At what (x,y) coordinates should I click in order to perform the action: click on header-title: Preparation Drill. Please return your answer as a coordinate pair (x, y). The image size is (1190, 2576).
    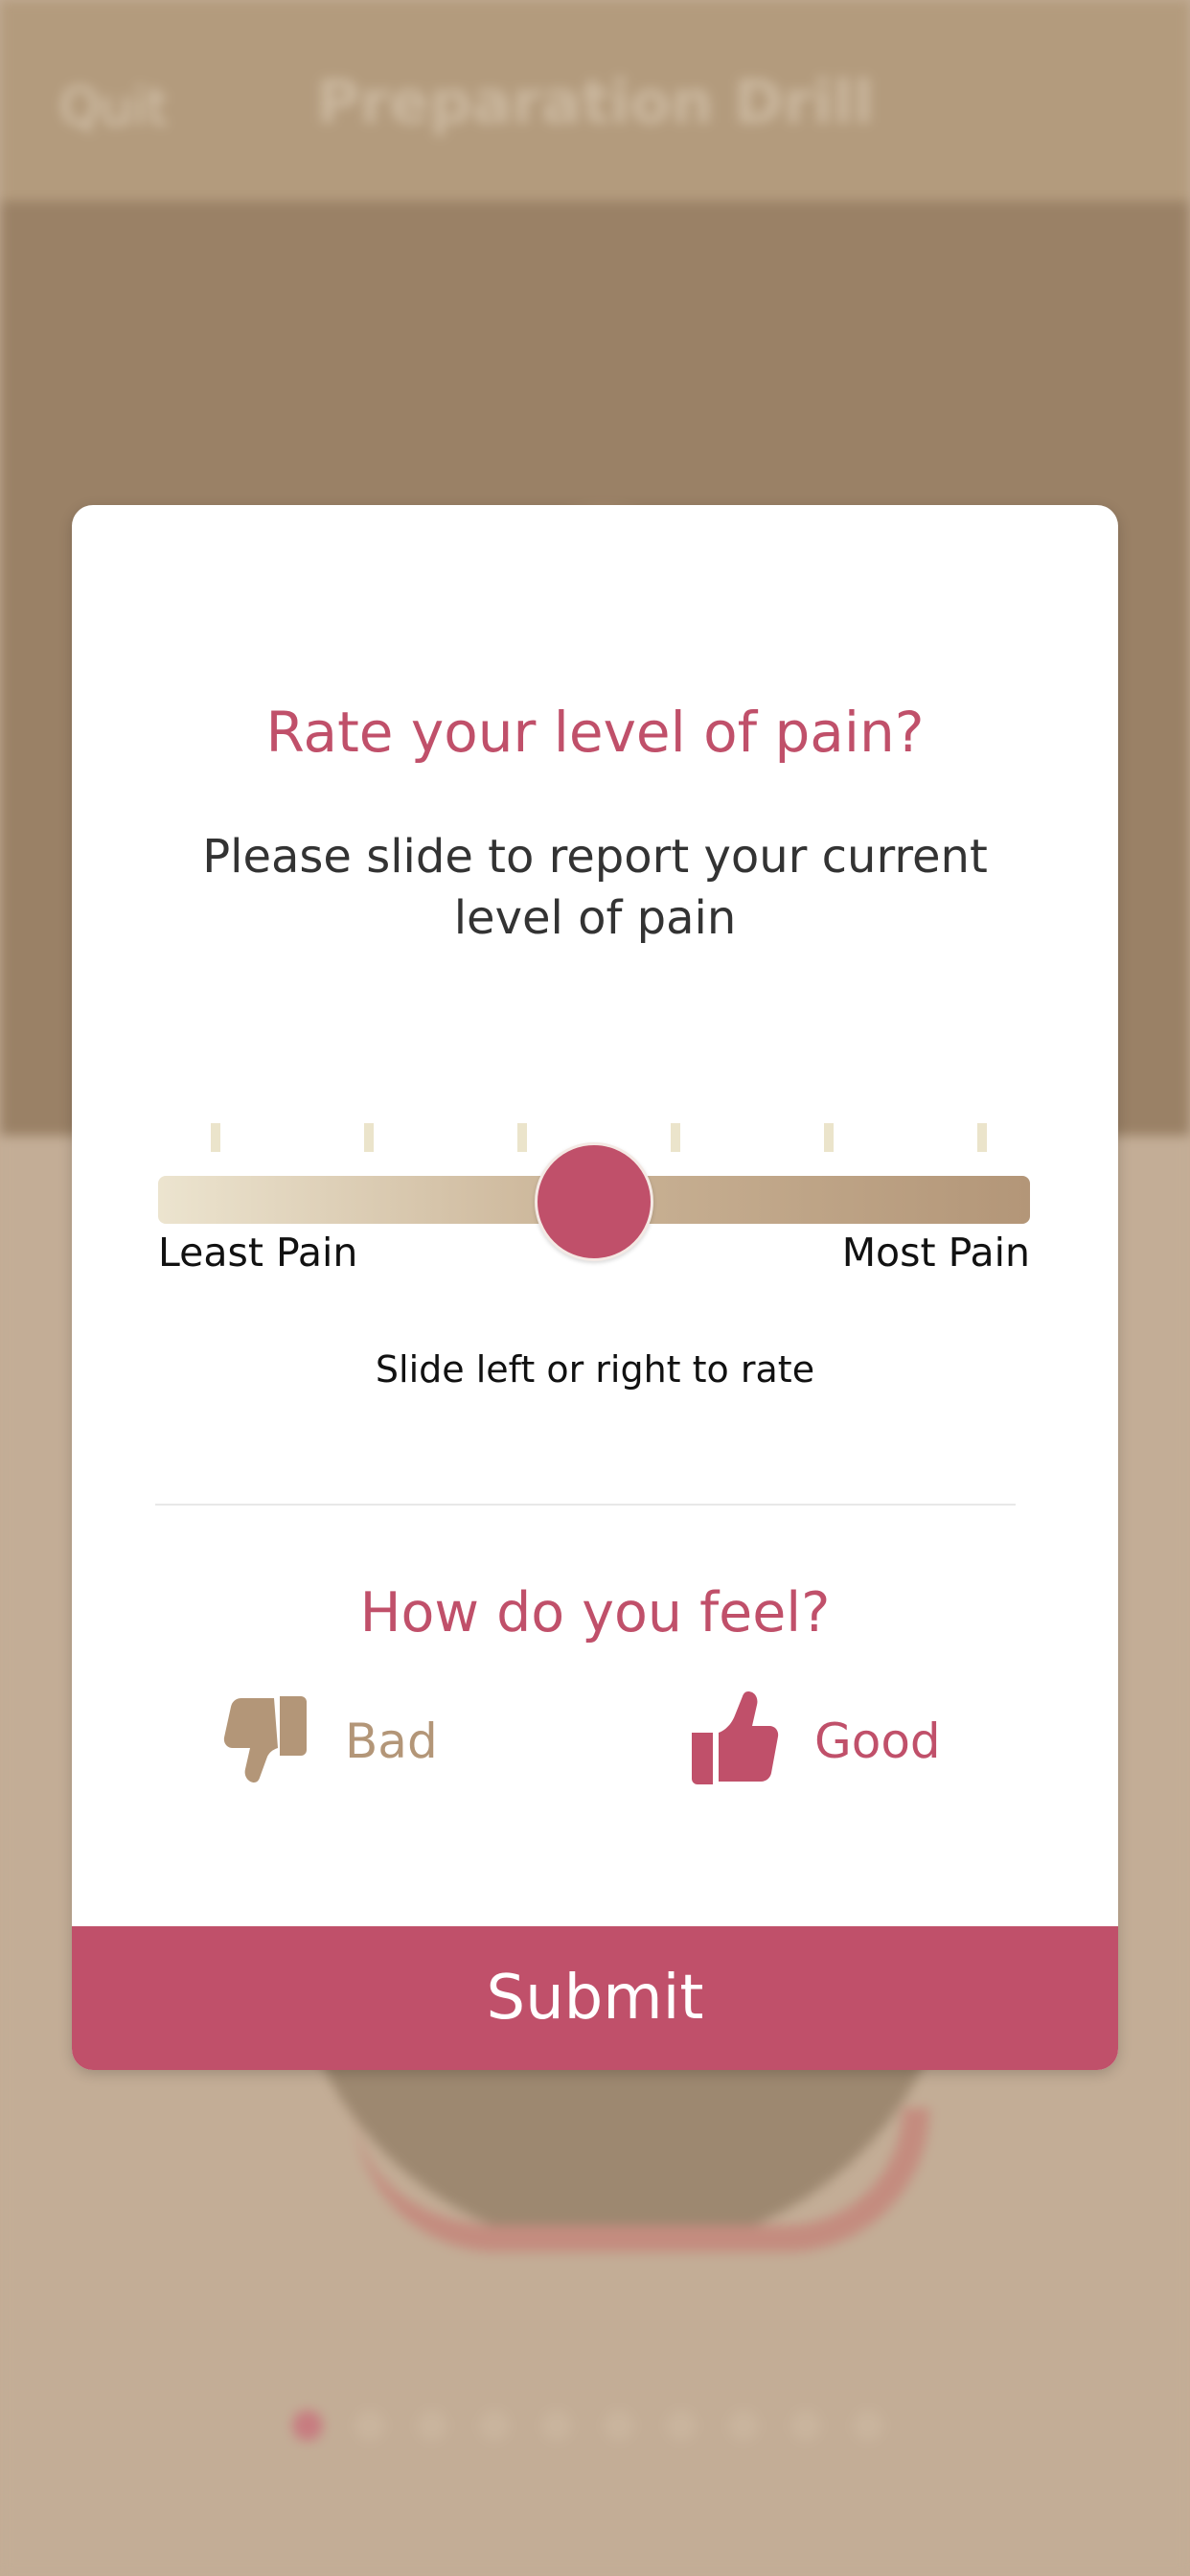
    Looking at the image, I should click on (595, 102).